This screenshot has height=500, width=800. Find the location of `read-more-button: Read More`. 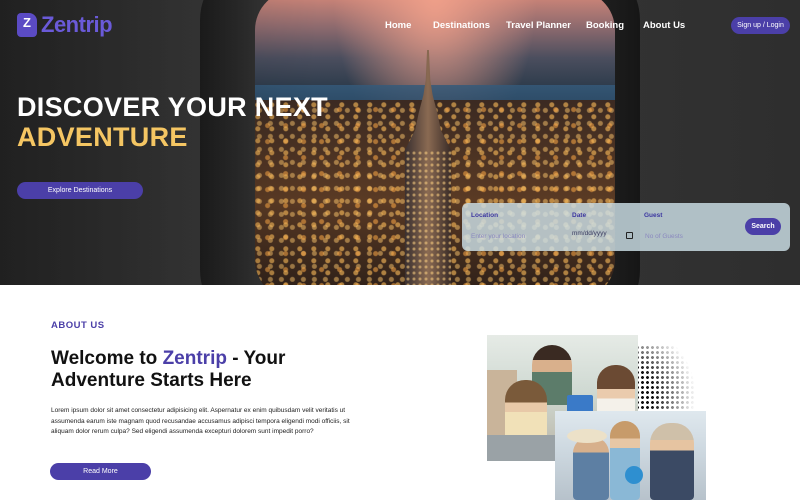

read-more-button: Read More is located at coordinates (100, 471).